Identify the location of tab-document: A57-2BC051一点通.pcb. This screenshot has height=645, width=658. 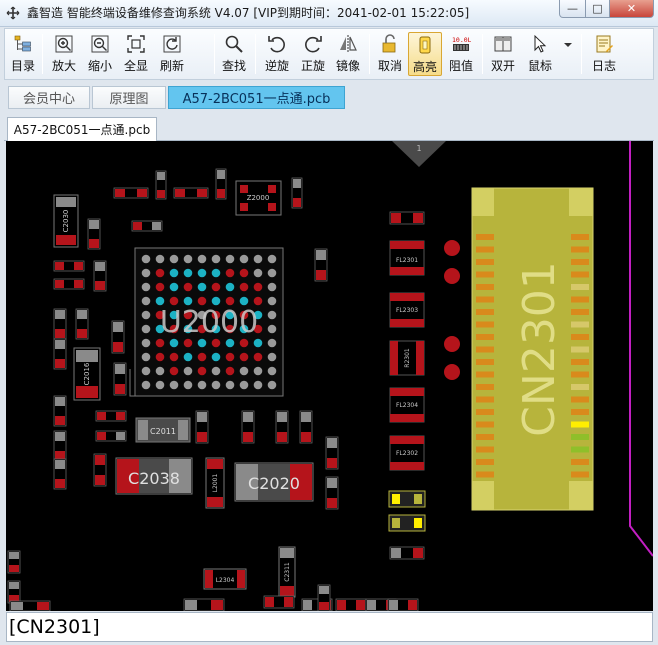
(82, 129).